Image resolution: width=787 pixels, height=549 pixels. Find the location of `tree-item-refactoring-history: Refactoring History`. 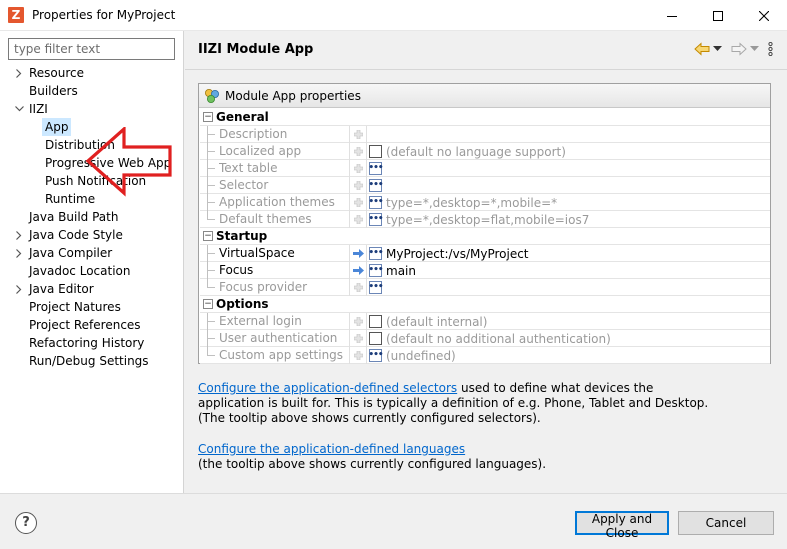

tree-item-refactoring-history: Refactoring History is located at coordinates (92, 343).